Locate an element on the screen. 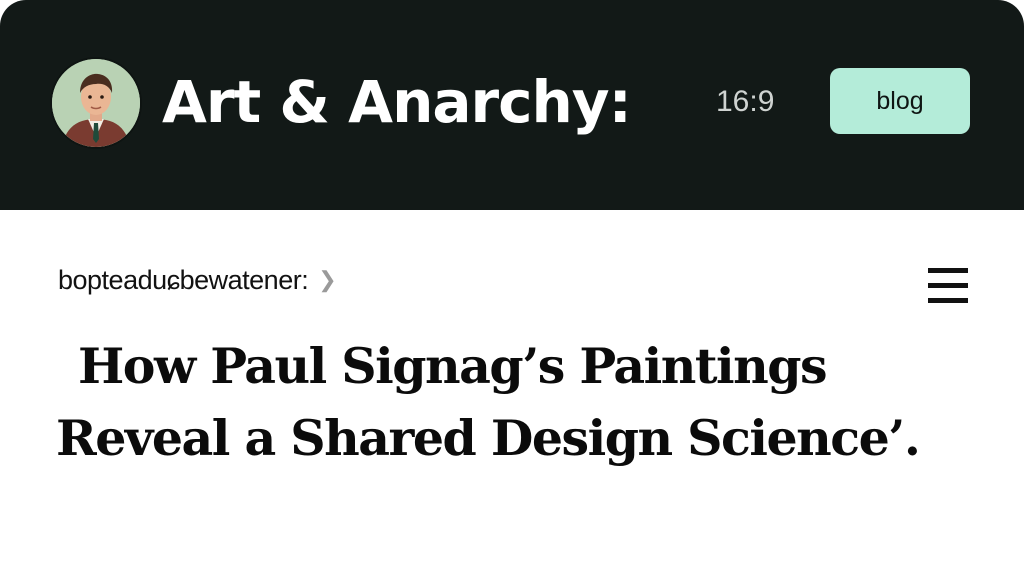  avatar-portrait-graphic is located at coordinates (96, 103).